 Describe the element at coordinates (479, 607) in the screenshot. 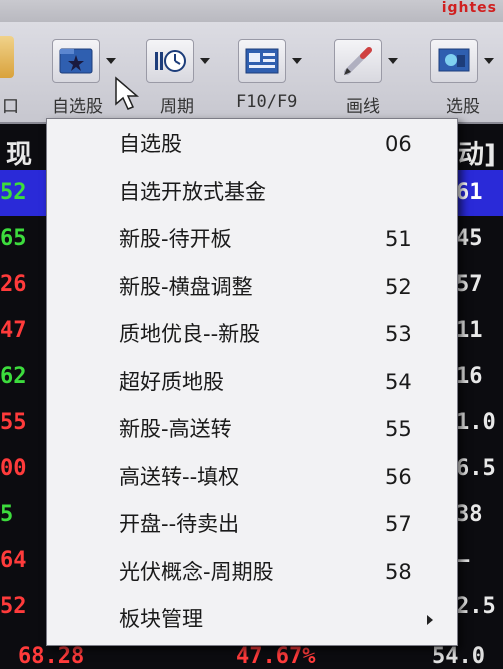

I see `table-cell-right: 2.5` at that location.